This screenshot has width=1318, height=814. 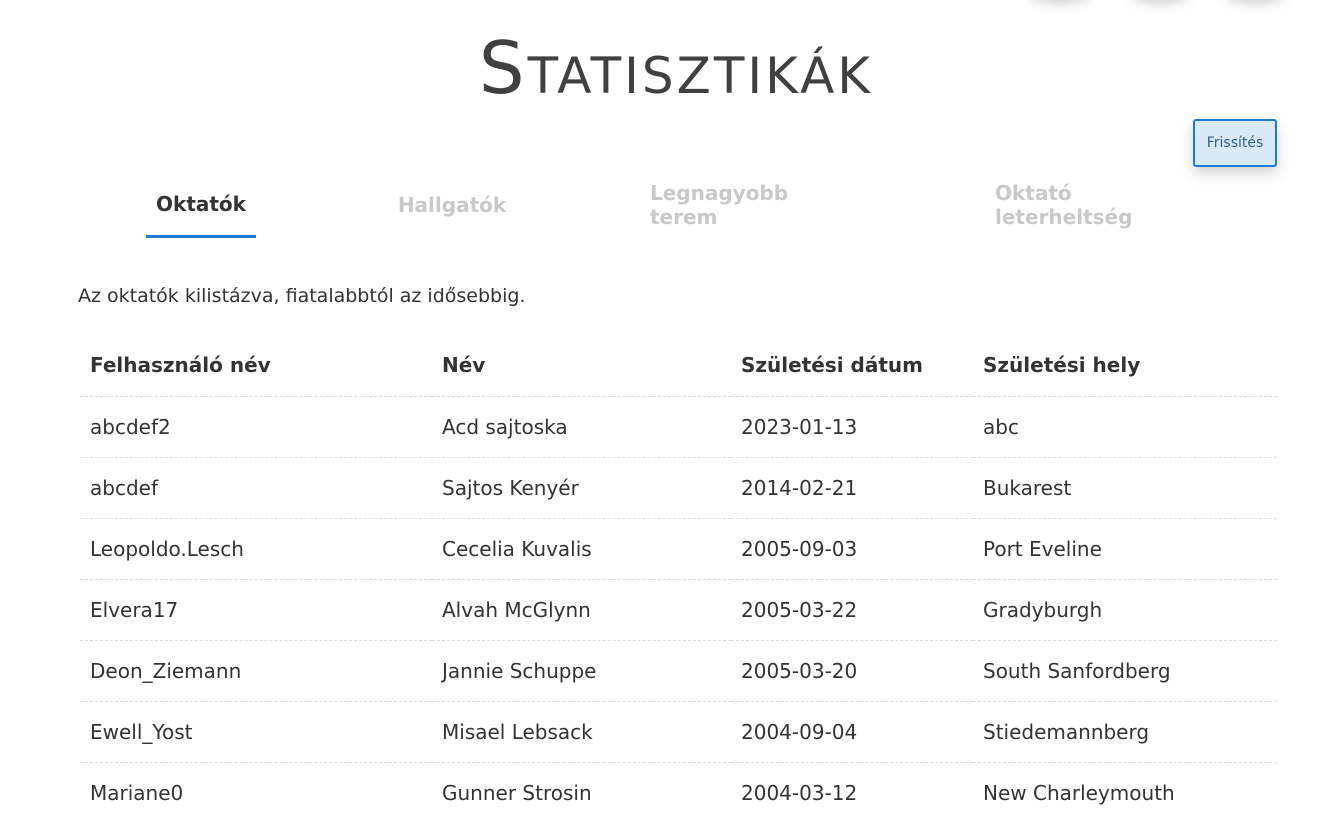 What do you see at coordinates (581, 365) in the screenshot?
I see `column-header-name: Név` at bounding box center [581, 365].